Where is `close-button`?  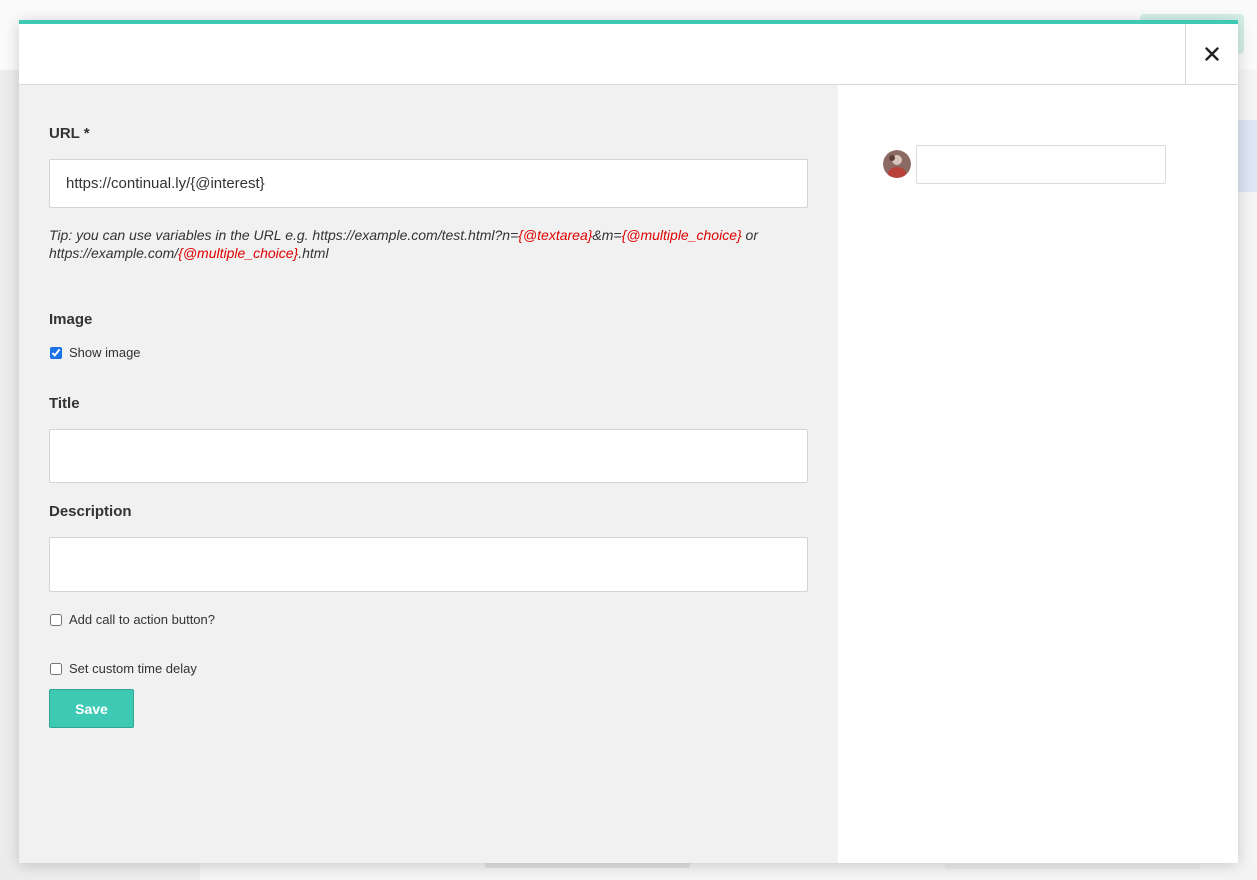 close-button is located at coordinates (1211, 54).